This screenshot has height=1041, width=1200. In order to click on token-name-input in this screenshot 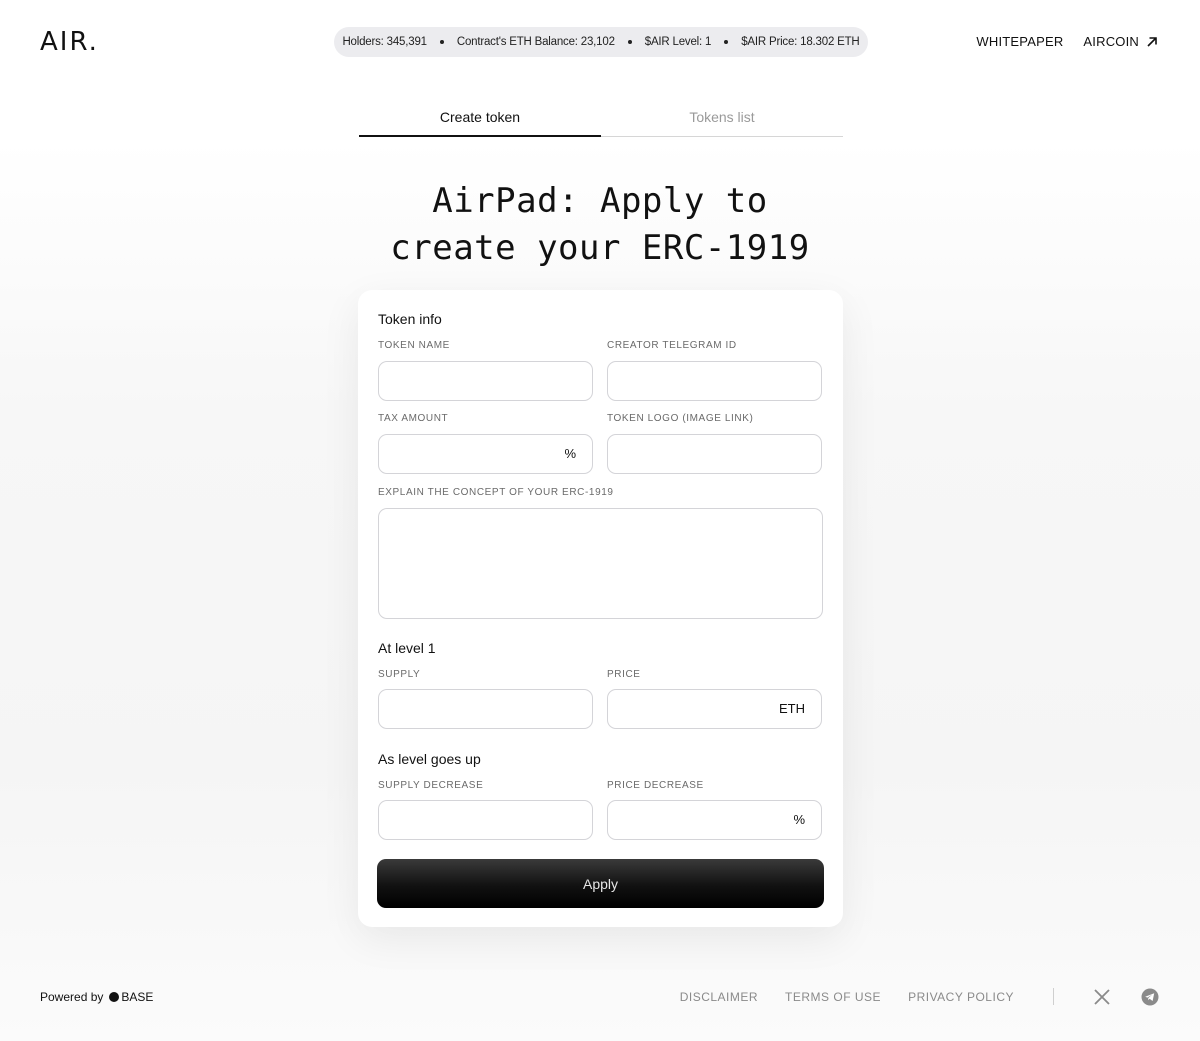, I will do `click(485, 381)`.